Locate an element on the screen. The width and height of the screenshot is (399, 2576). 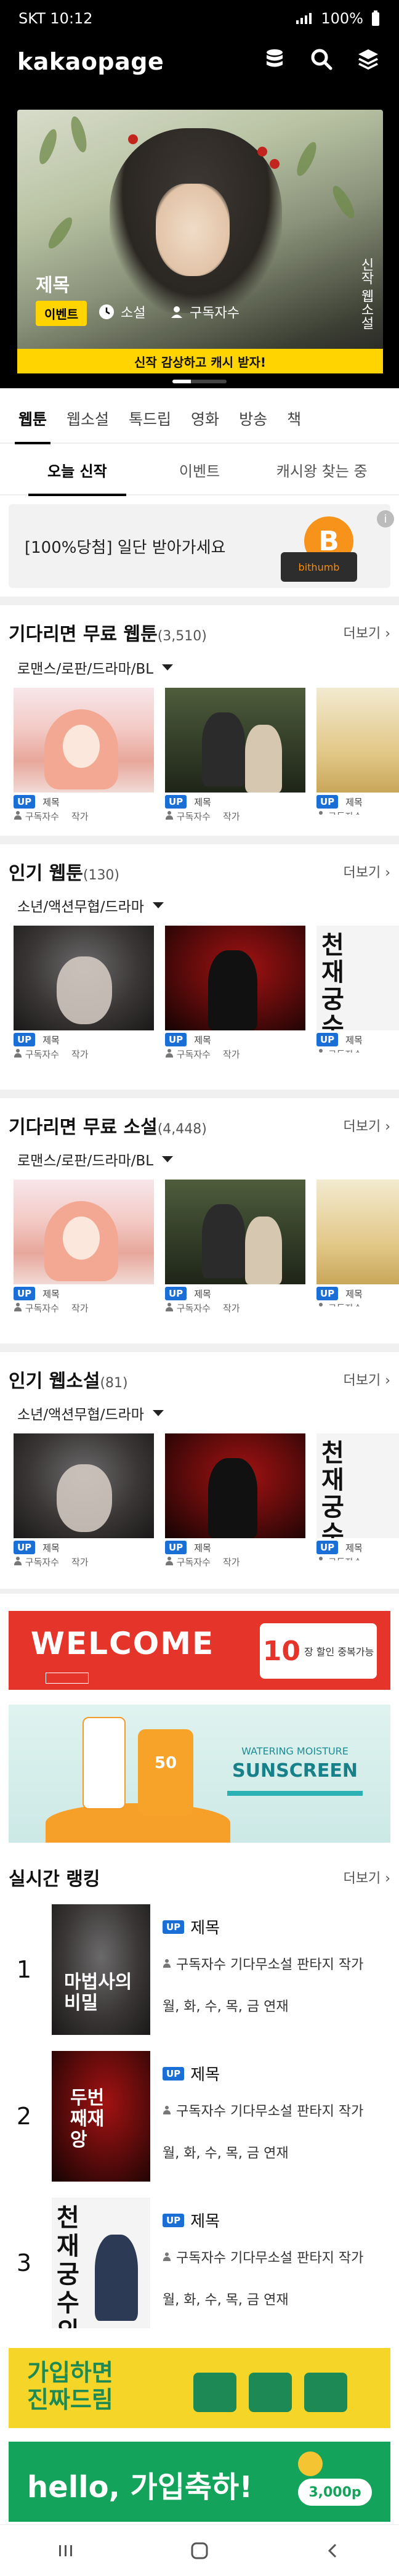
home-icon is located at coordinates (199, 2551).